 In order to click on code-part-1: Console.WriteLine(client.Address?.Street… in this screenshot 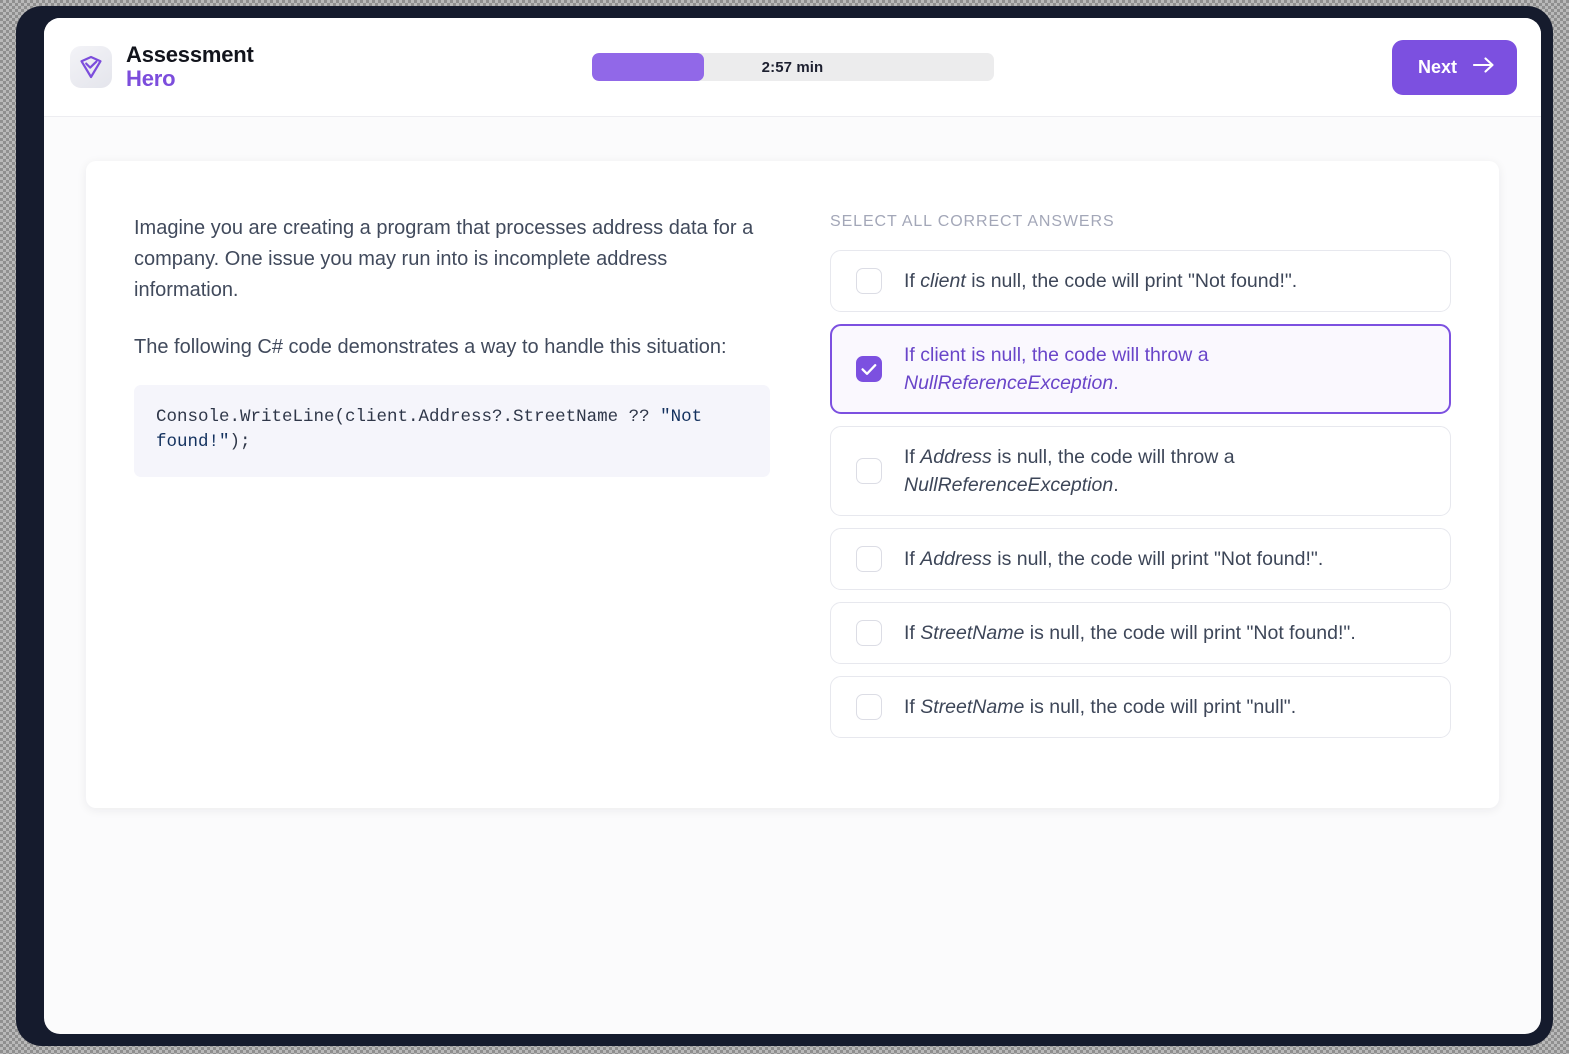, I will do `click(408, 417)`.